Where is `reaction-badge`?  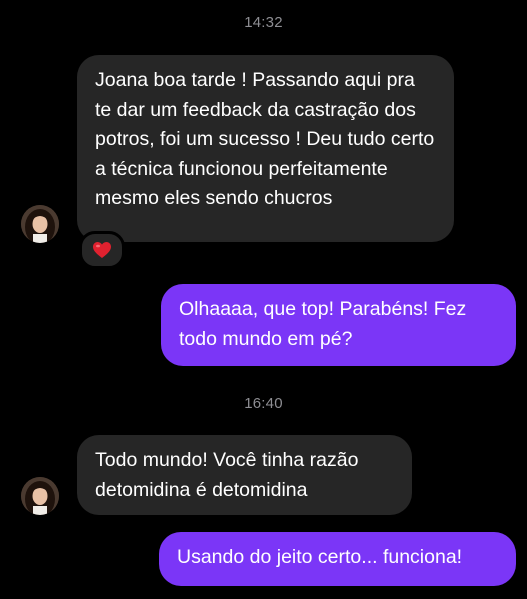 reaction-badge is located at coordinates (102, 250).